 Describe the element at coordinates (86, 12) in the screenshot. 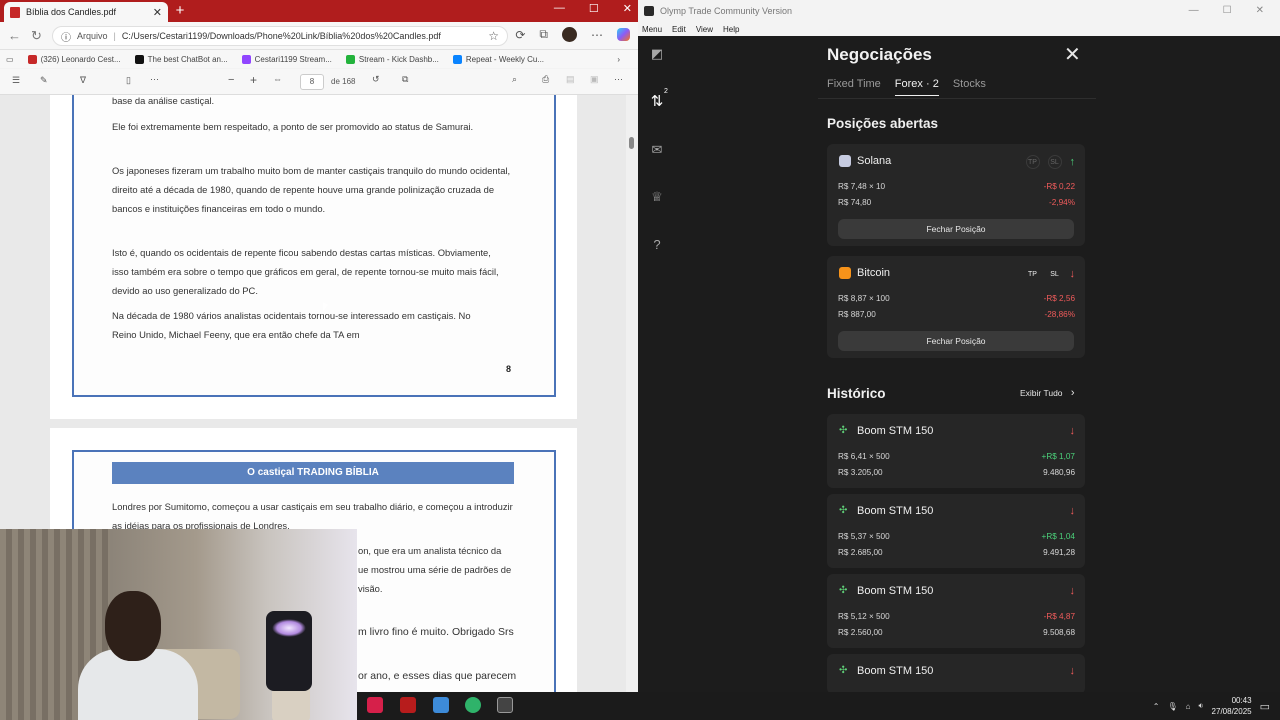

I see `tab-pdf: Bíblia dos Candles.pdf ✕` at that location.